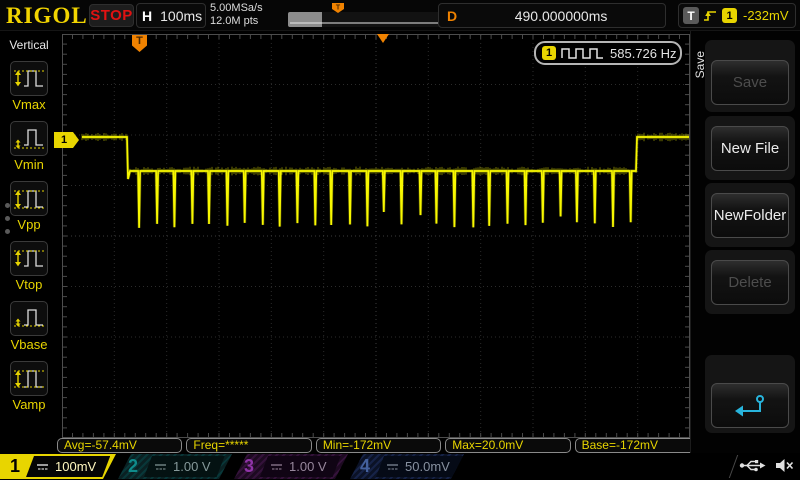 The width and height of the screenshot is (800, 480). What do you see at coordinates (427, 466) in the screenshot?
I see `channel4-scale: 50.0mV` at bounding box center [427, 466].